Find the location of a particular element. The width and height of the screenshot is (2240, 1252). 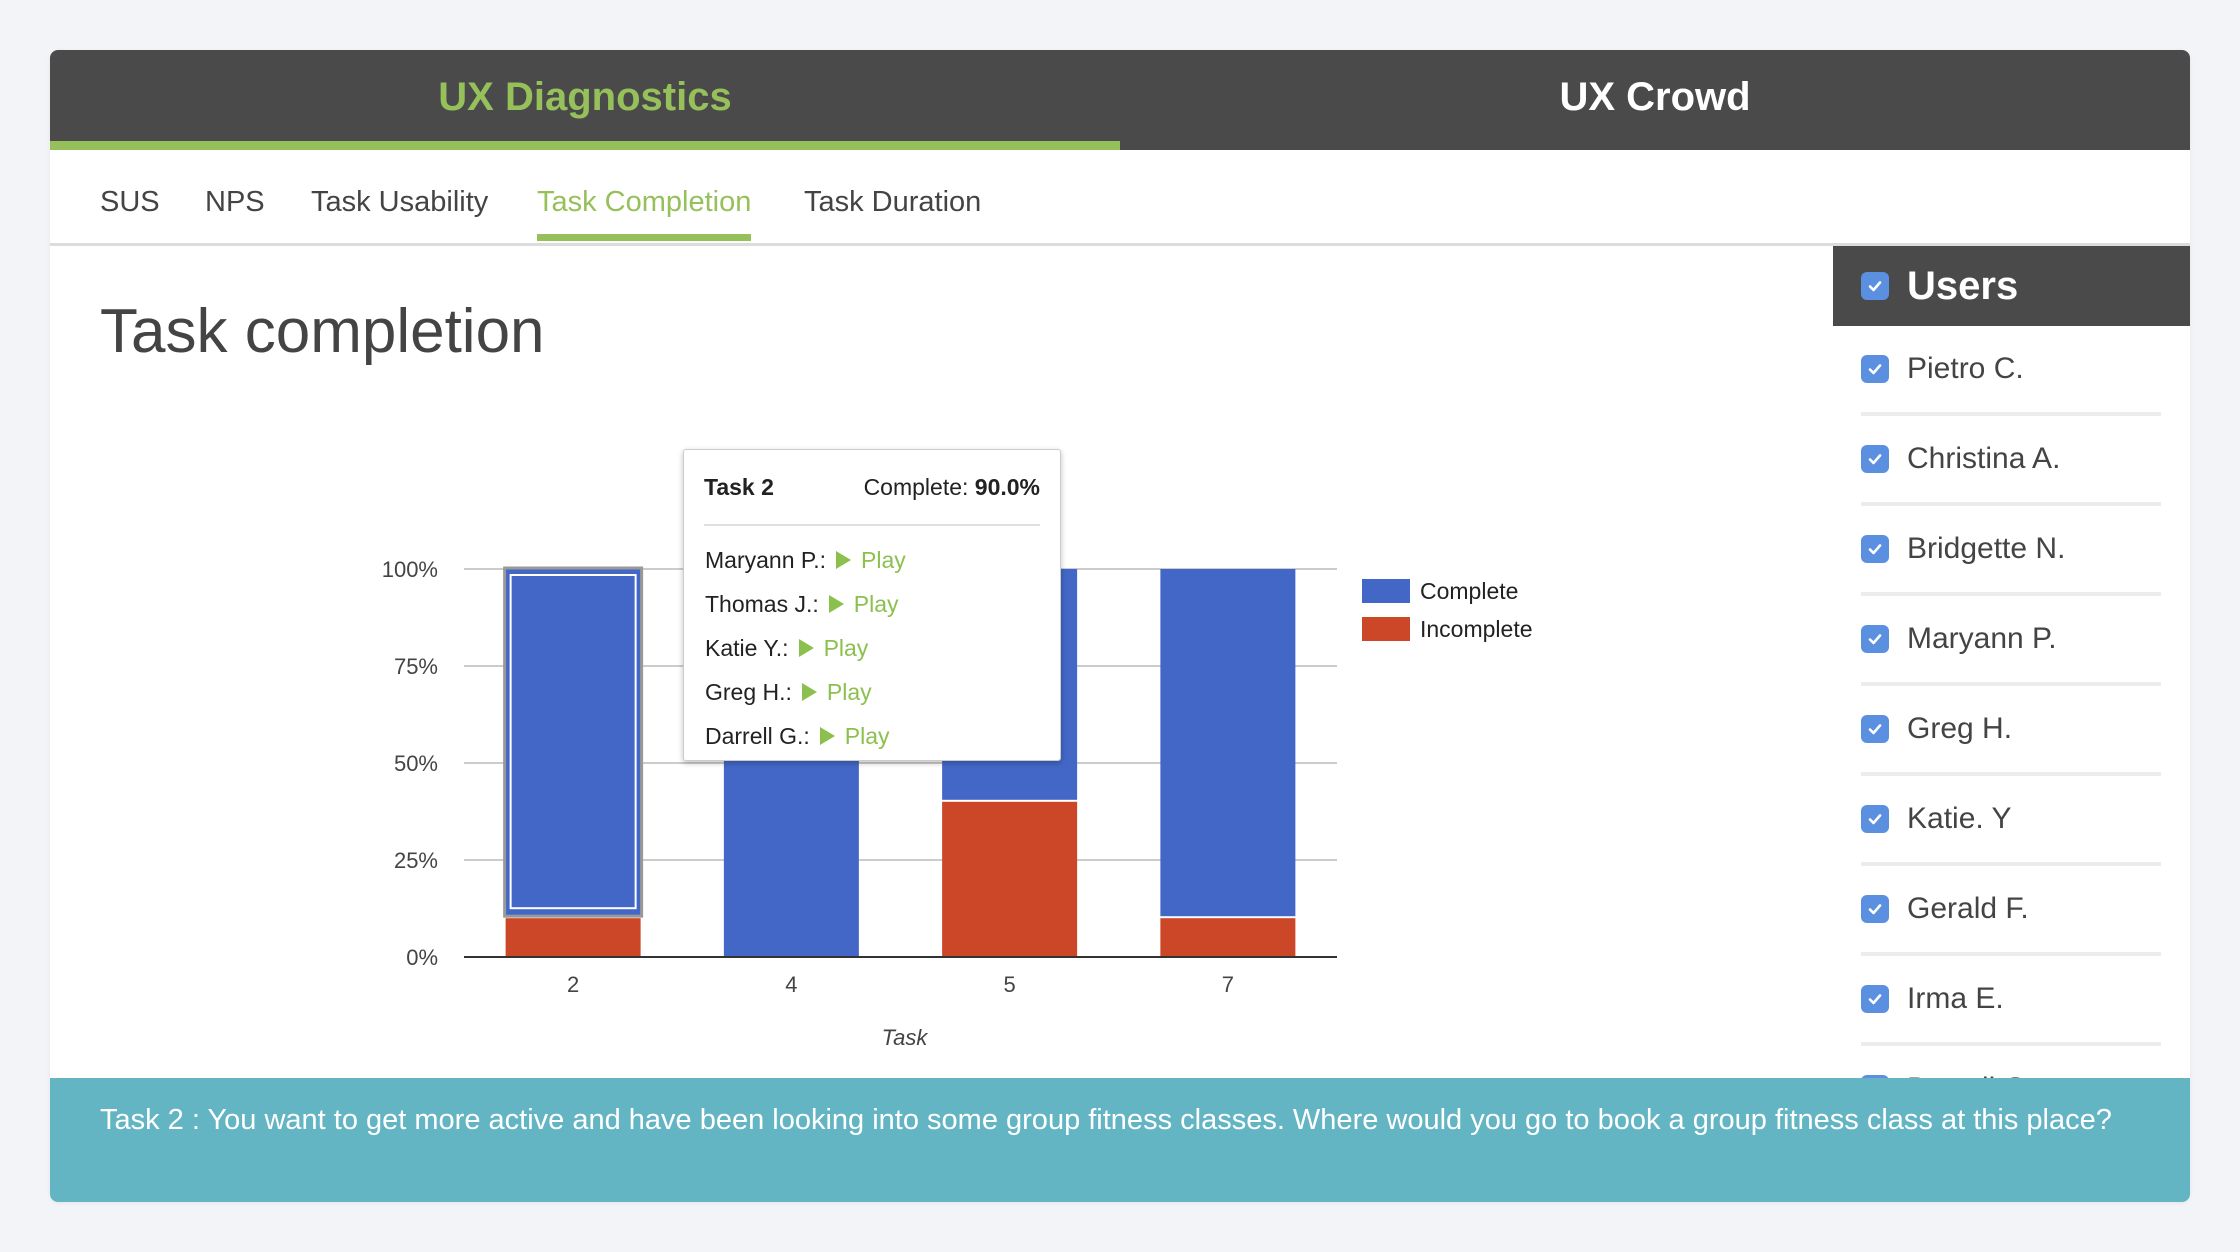

legend-label-complete: Complete is located at coordinates (1469, 591).